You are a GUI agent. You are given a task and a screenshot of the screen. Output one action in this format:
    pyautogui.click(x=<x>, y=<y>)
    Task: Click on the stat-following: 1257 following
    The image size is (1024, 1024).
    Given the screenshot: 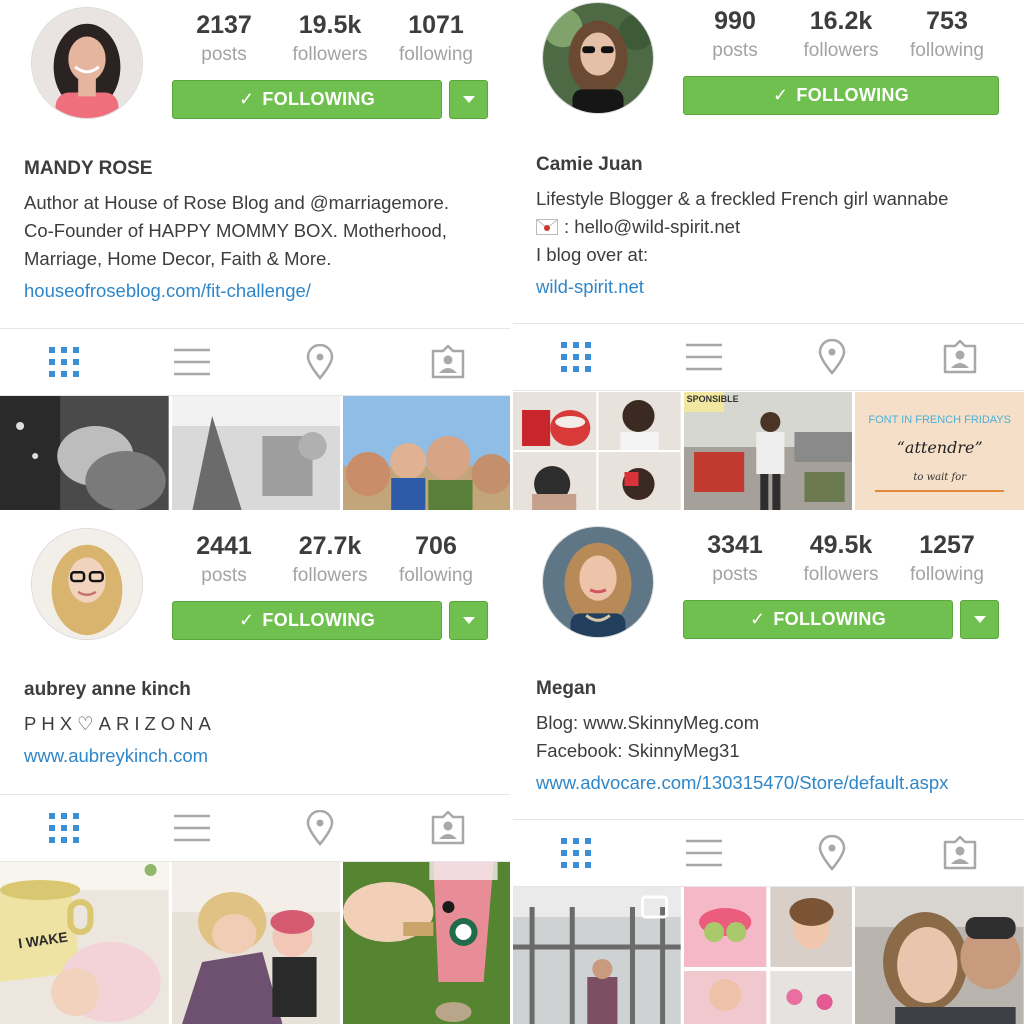 What is the action you would take?
    pyautogui.click(x=947, y=559)
    